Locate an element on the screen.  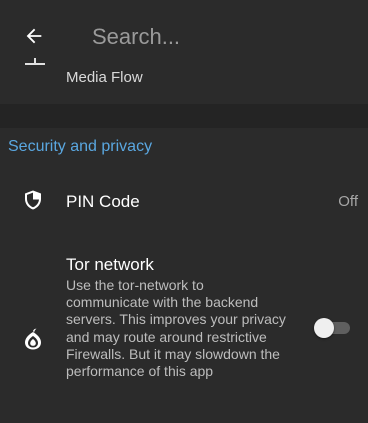
arrow-left-icon is located at coordinates (34, 36).